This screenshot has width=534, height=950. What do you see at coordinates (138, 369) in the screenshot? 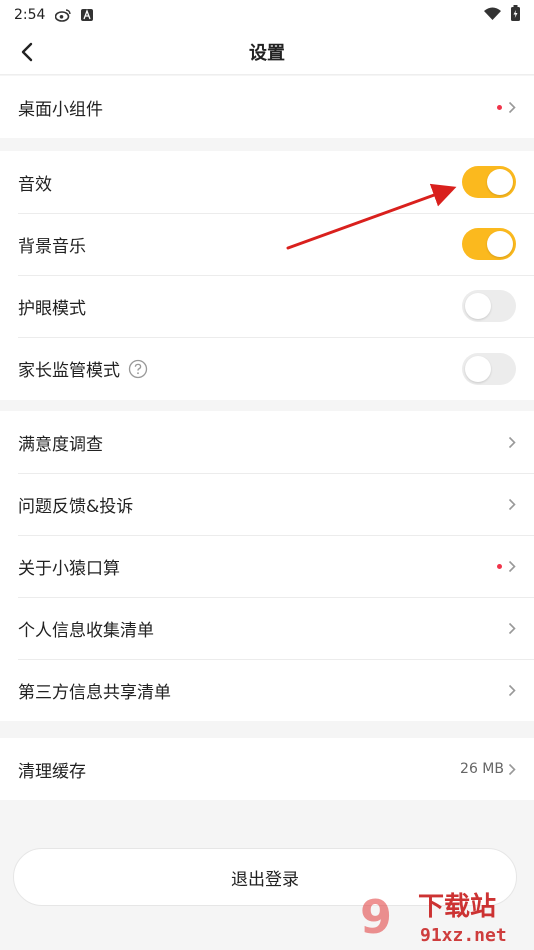
I see `help-icon` at bounding box center [138, 369].